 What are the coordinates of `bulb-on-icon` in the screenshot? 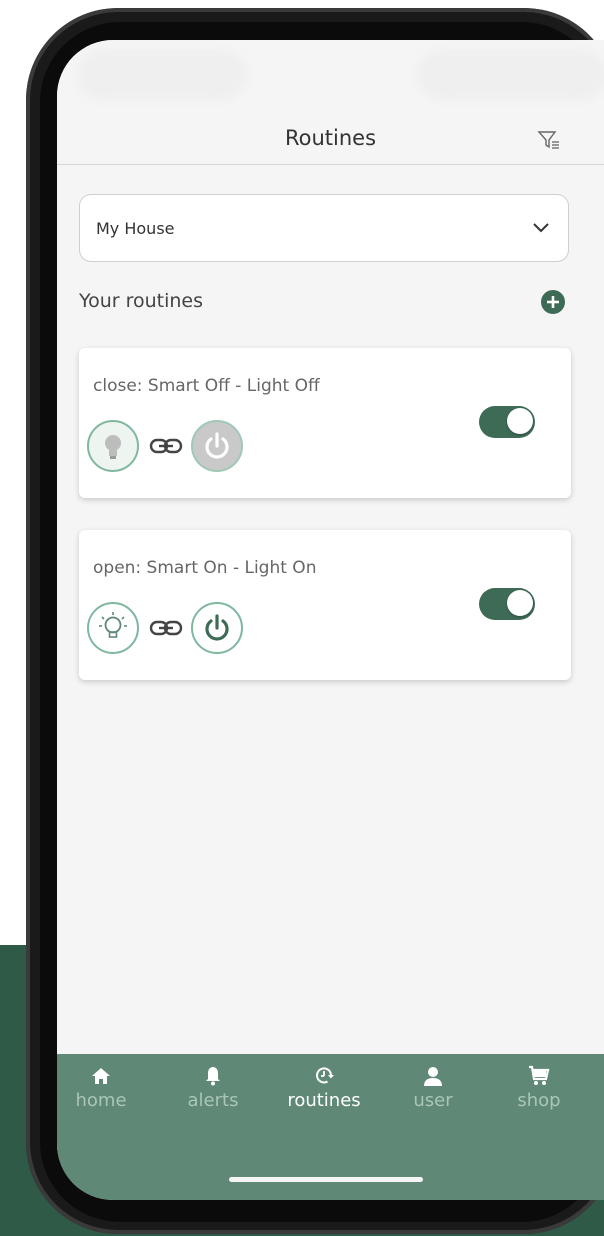 It's located at (113, 628).